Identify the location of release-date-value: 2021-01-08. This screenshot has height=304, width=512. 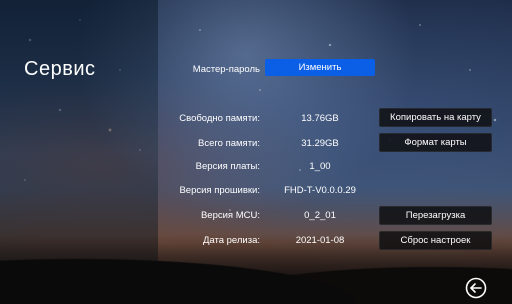
(320, 240).